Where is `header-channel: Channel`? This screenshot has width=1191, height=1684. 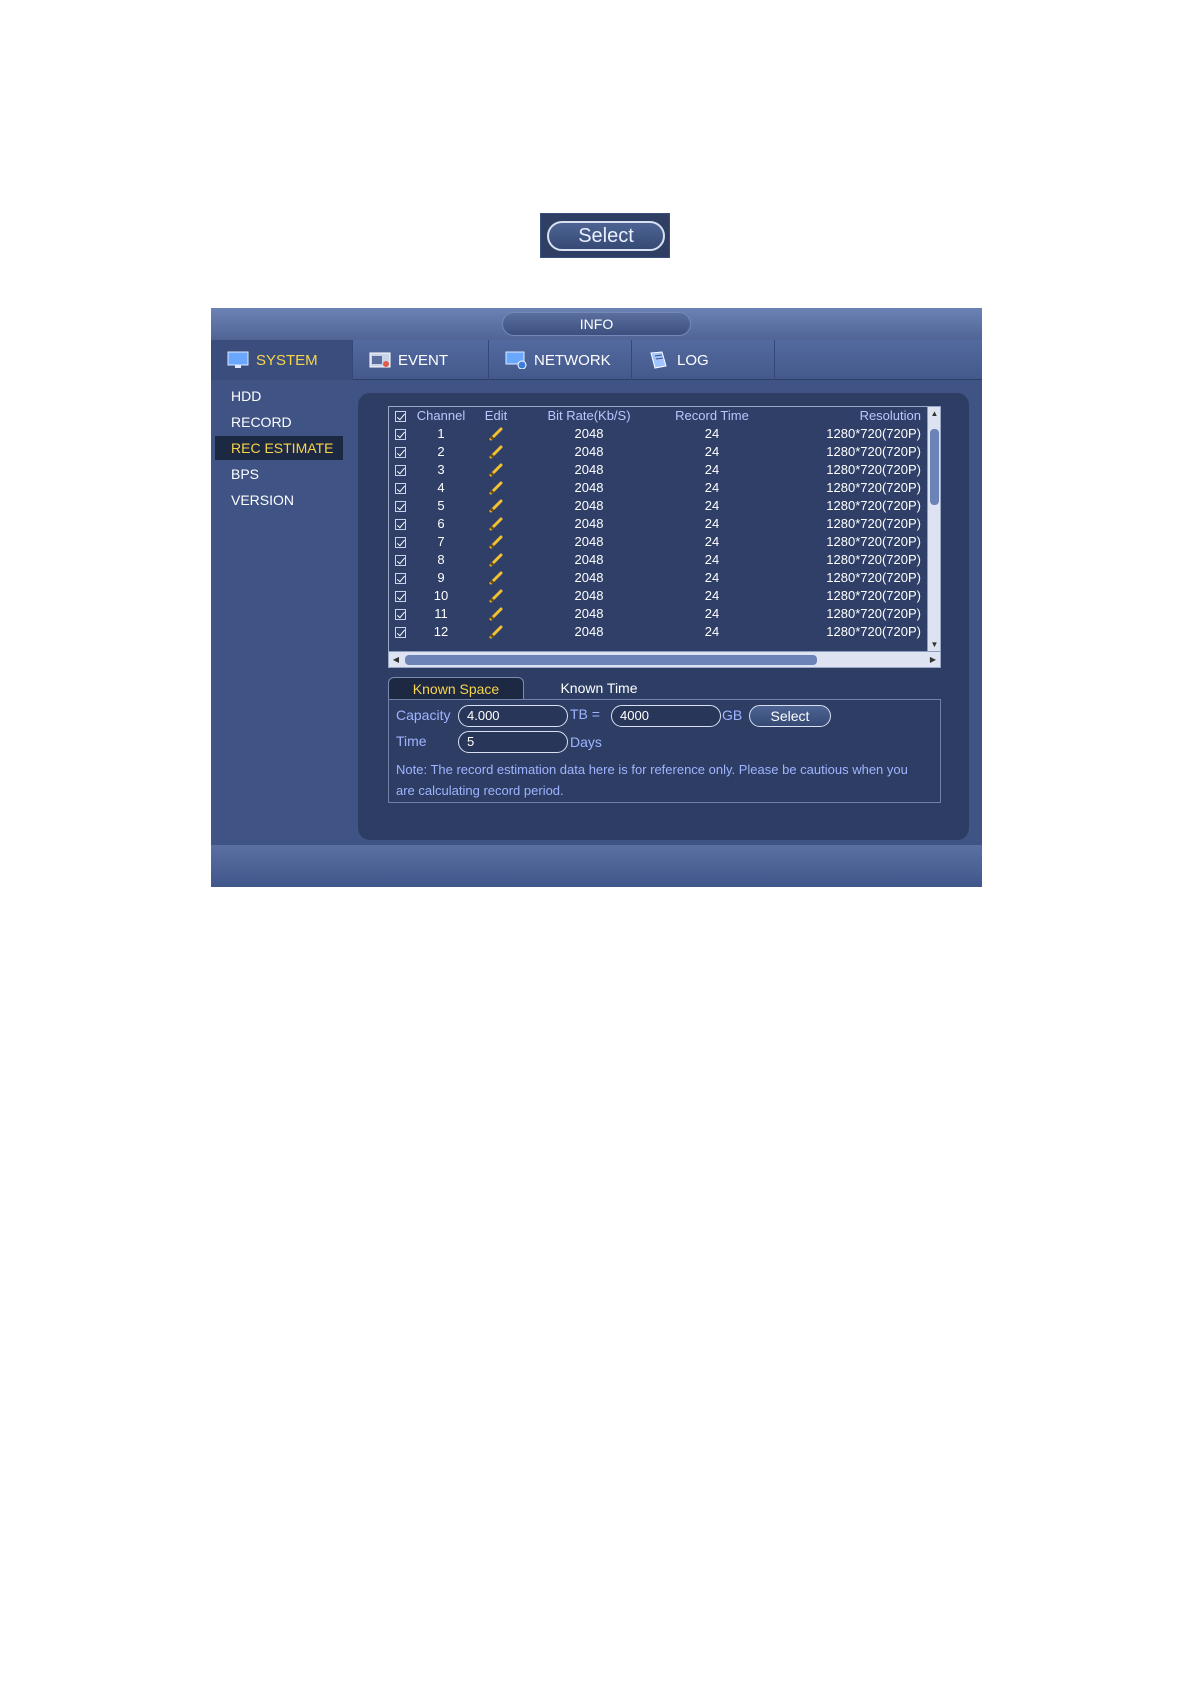
header-channel: Channel is located at coordinates (441, 415).